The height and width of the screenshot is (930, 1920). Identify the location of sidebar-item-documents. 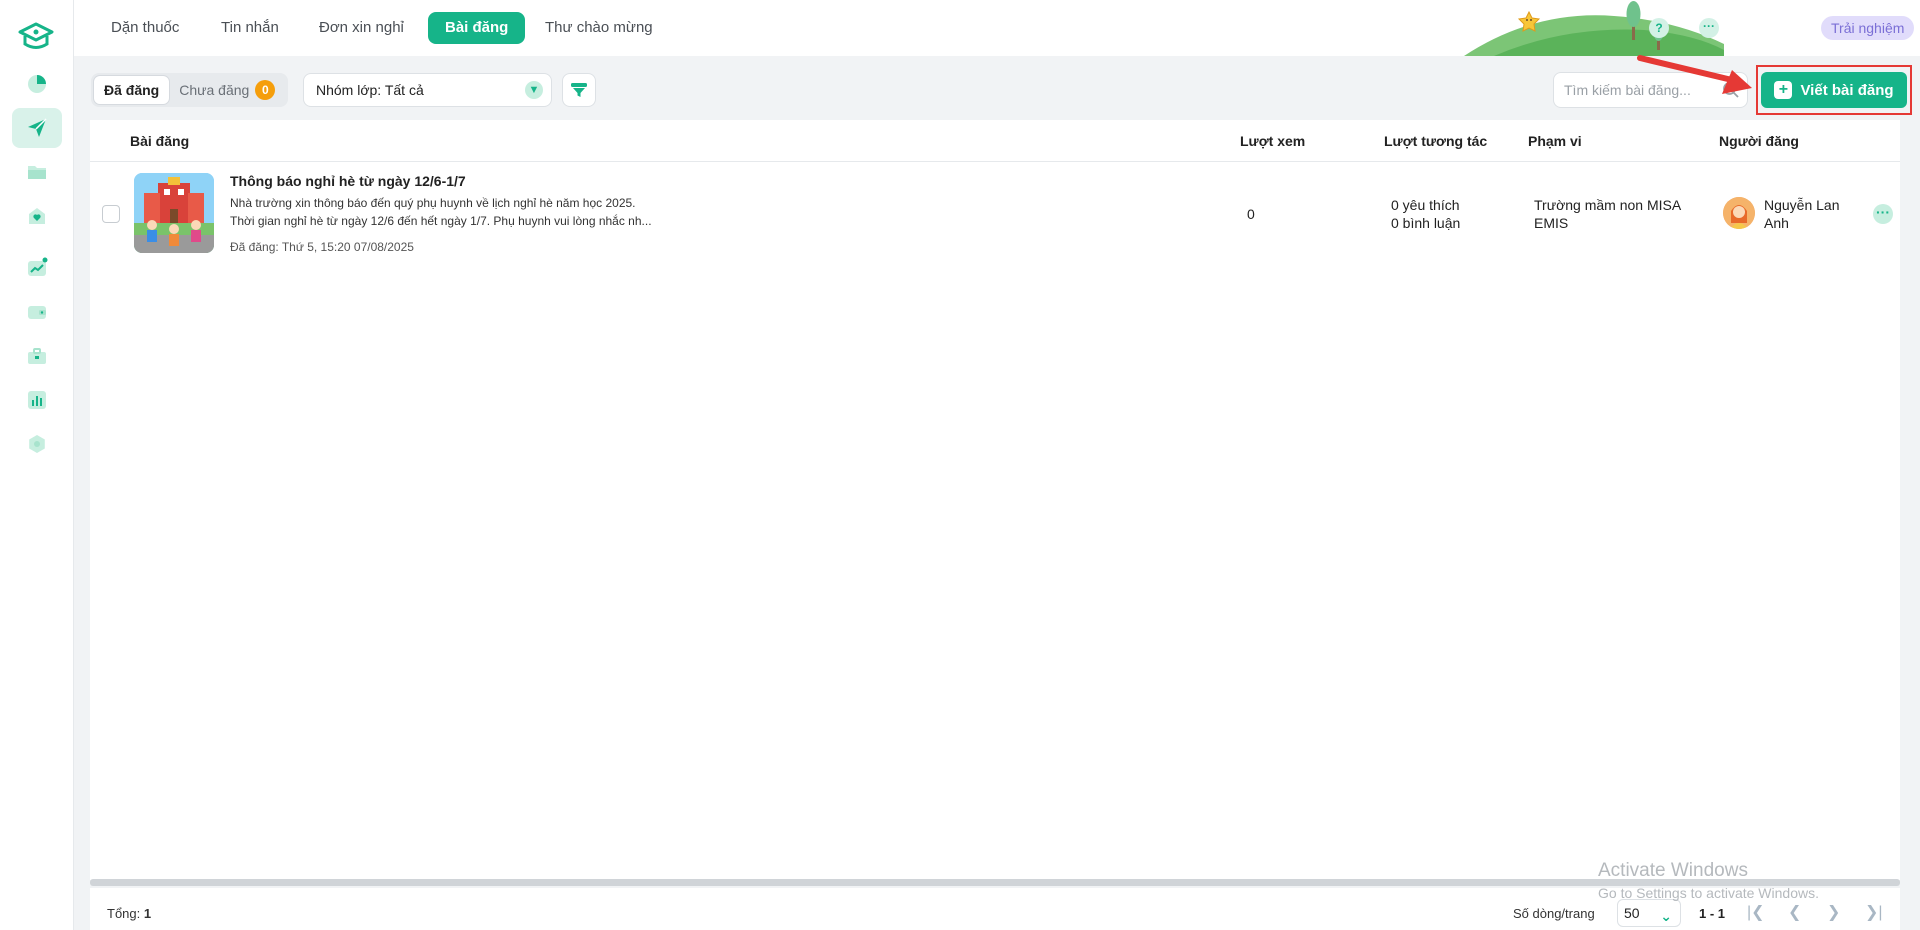
(37, 172).